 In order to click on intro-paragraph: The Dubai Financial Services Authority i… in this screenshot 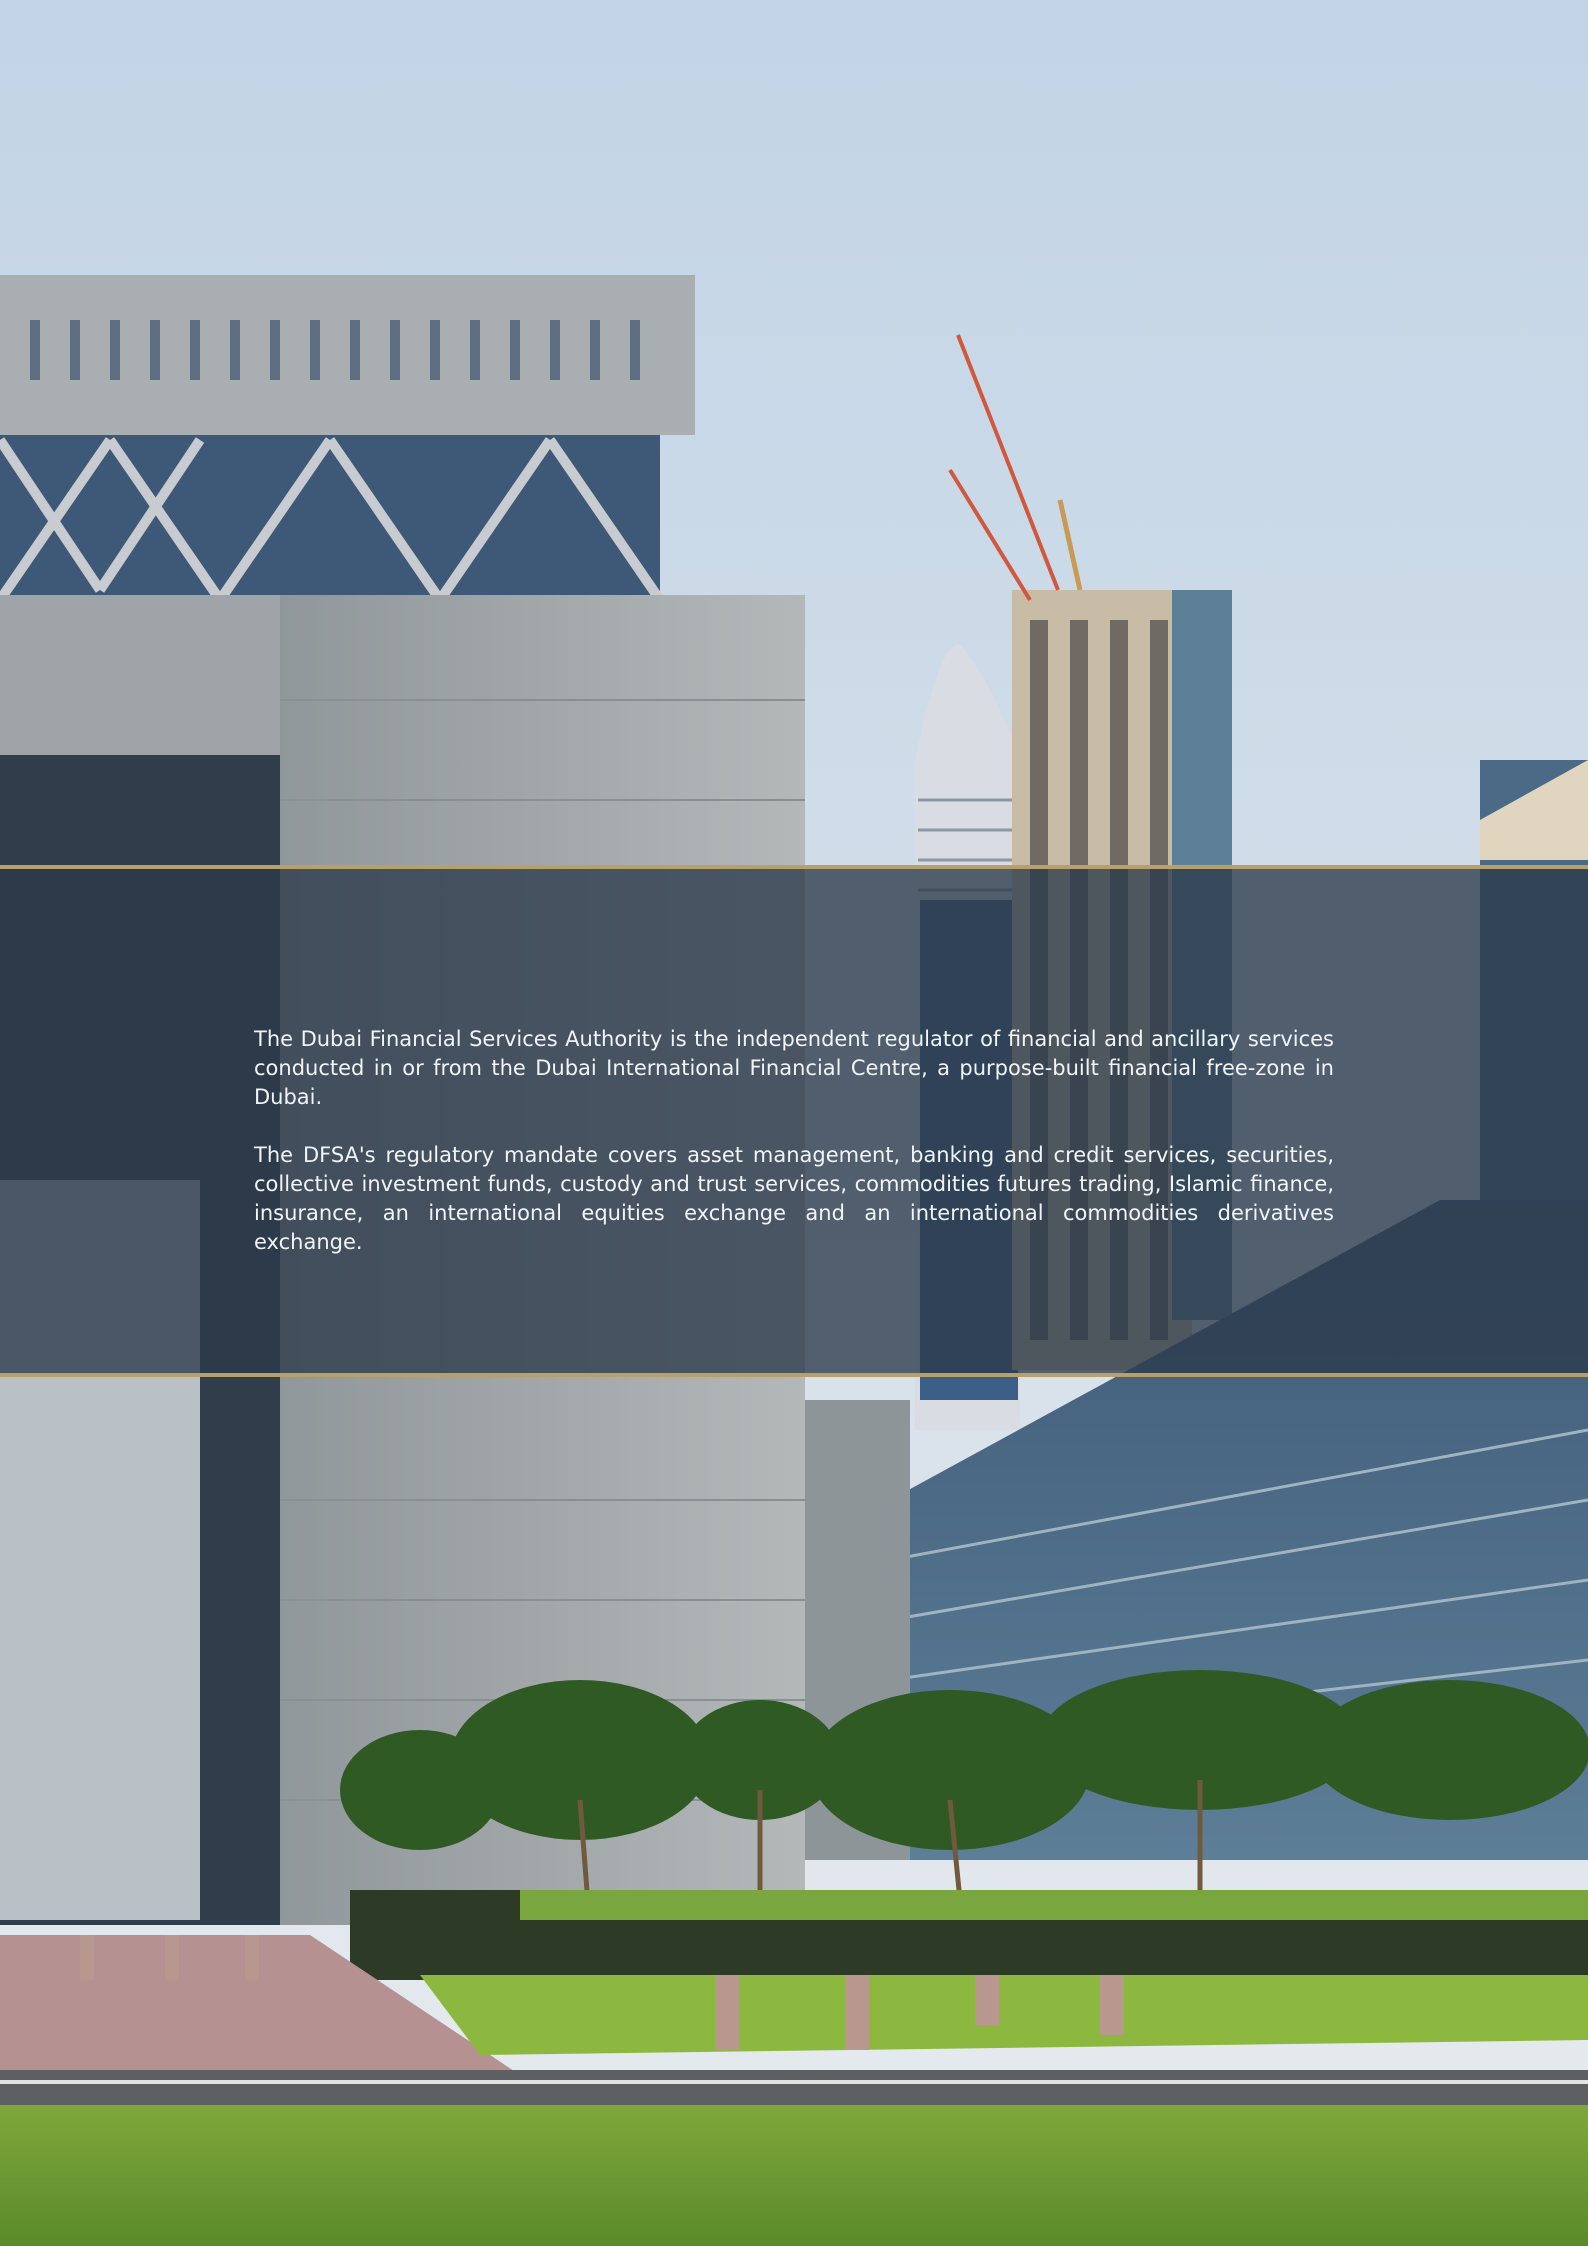, I will do `click(794, 1068)`.